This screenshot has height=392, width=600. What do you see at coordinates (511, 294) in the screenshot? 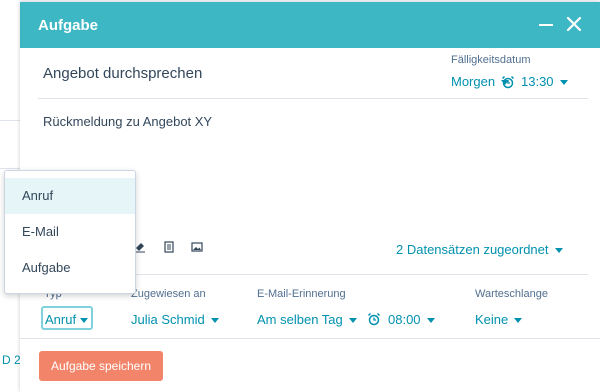
I see `queue-label: Warteschlange` at bounding box center [511, 294].